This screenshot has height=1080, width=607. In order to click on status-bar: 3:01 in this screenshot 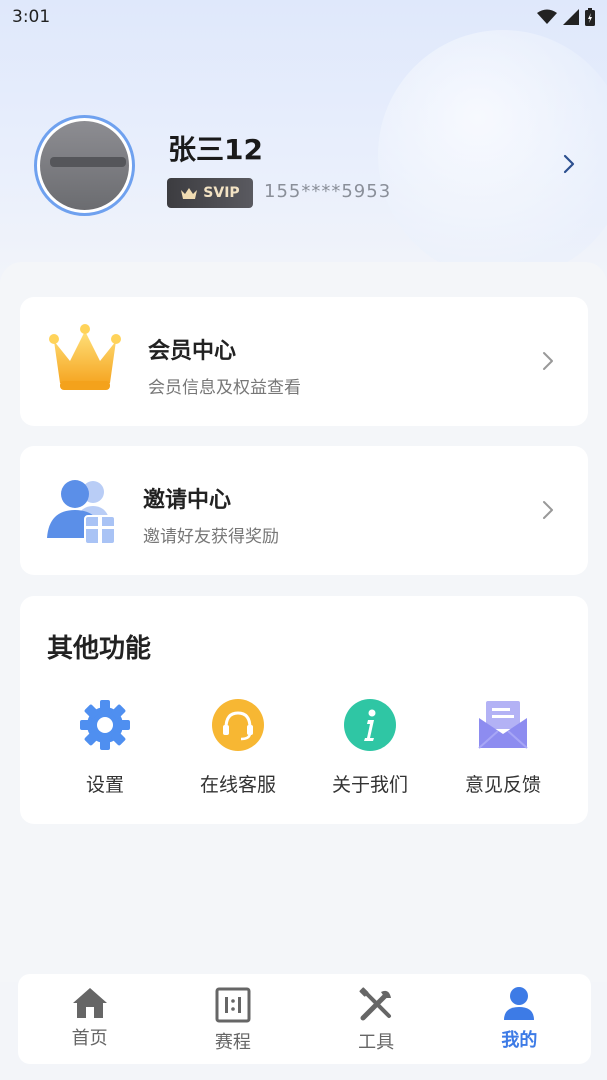, I will do `click(303, 17)`.